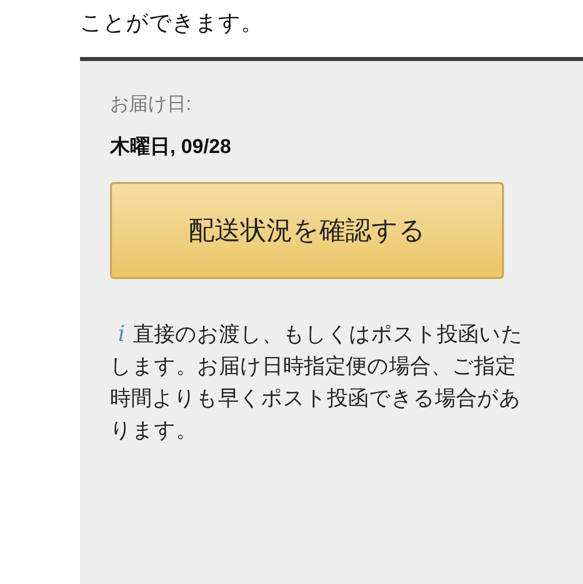 This screenshot has height=584, width=583. I want to click on intro-text: ことができます。, so click(171, 22).